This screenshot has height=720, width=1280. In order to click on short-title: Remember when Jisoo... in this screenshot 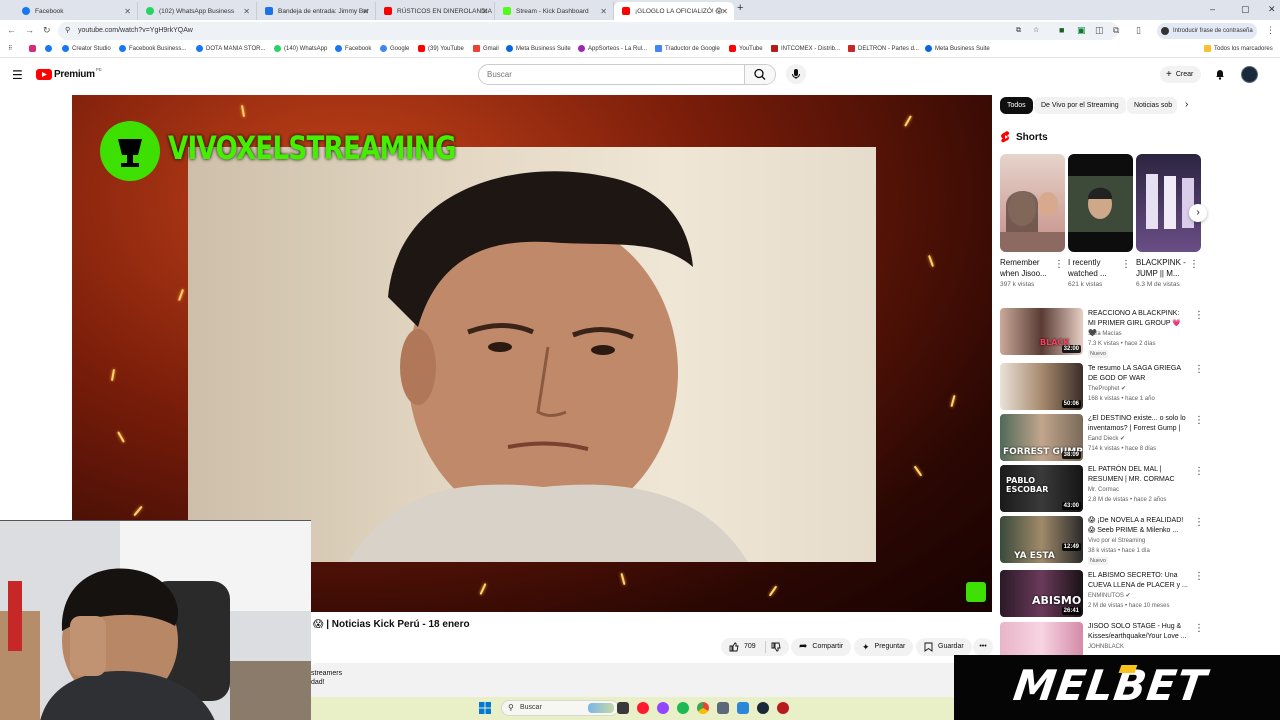, I will do `click(1028, 268)`.